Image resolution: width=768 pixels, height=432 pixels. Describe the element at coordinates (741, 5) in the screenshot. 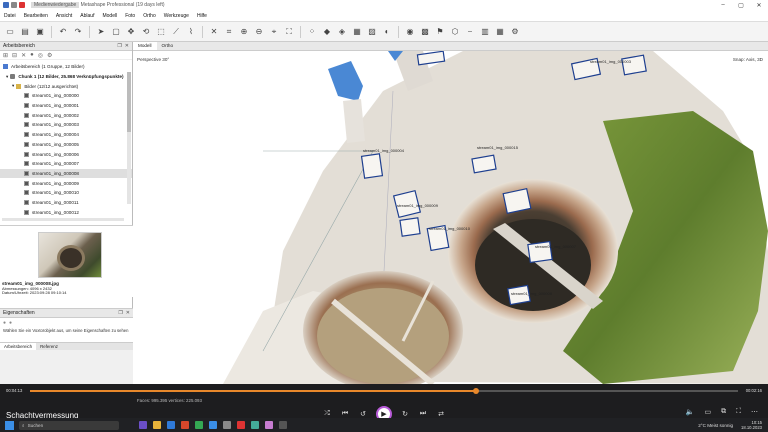

I see `maximize-icon: ▢` at that location.